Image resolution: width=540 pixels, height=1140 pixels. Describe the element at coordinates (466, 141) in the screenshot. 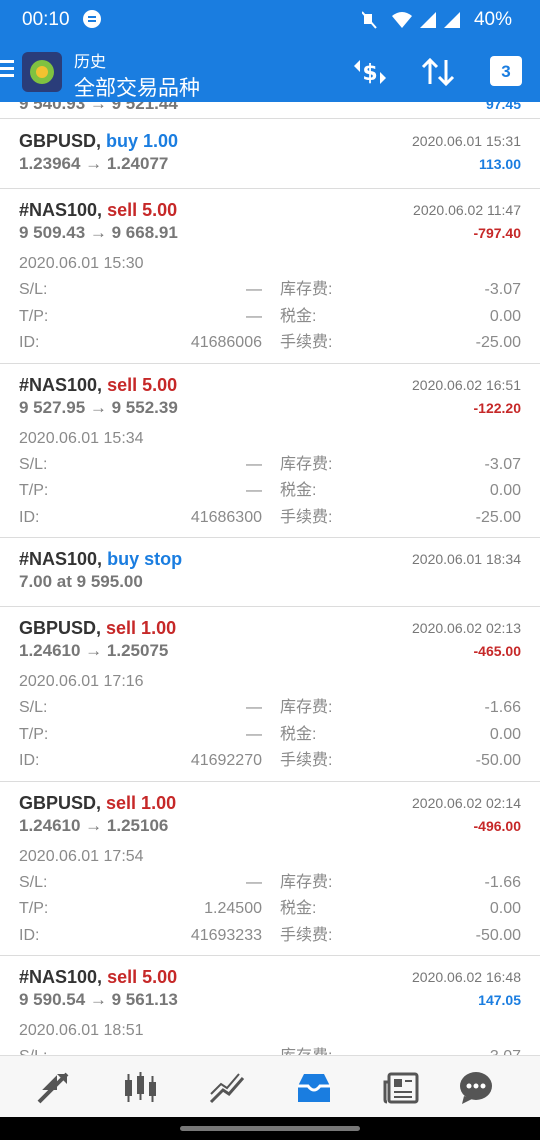

I see `item-date: 2020.06.01 15:31` at that location.